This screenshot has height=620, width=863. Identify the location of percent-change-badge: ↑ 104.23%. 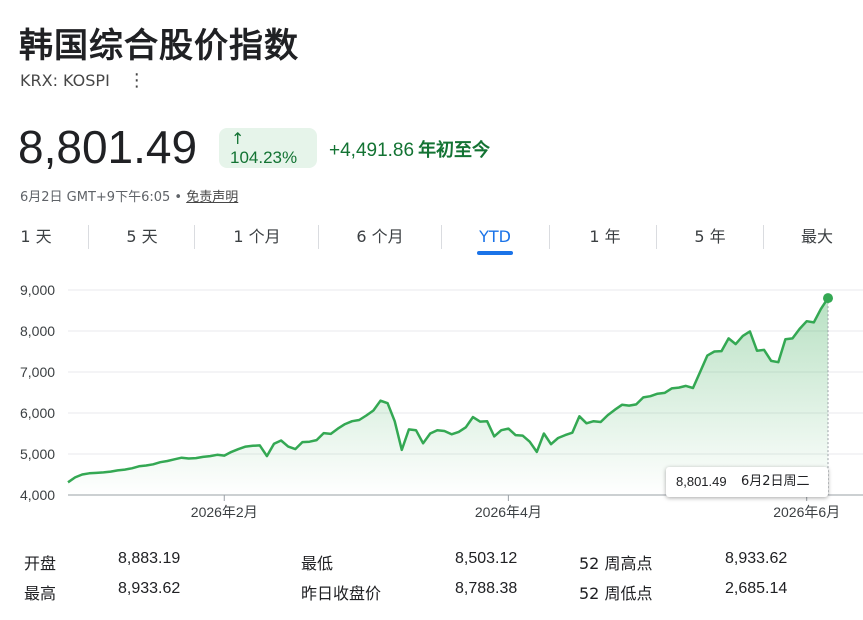
(268, 148).